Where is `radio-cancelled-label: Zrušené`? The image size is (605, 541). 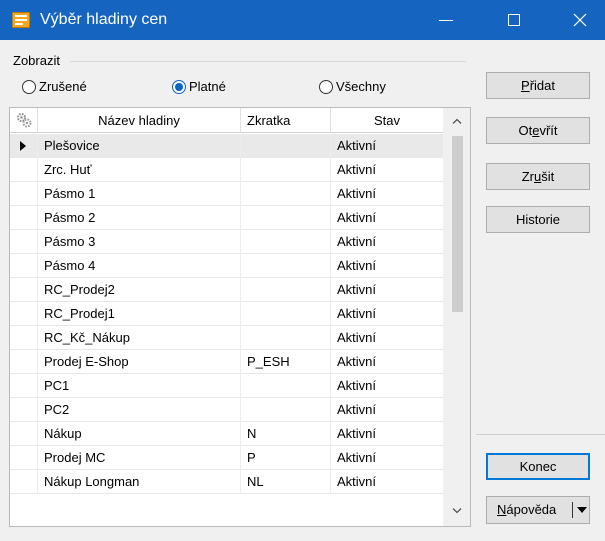 radio-cancelled-label: Zrušené is located at coordinates (63, 87).